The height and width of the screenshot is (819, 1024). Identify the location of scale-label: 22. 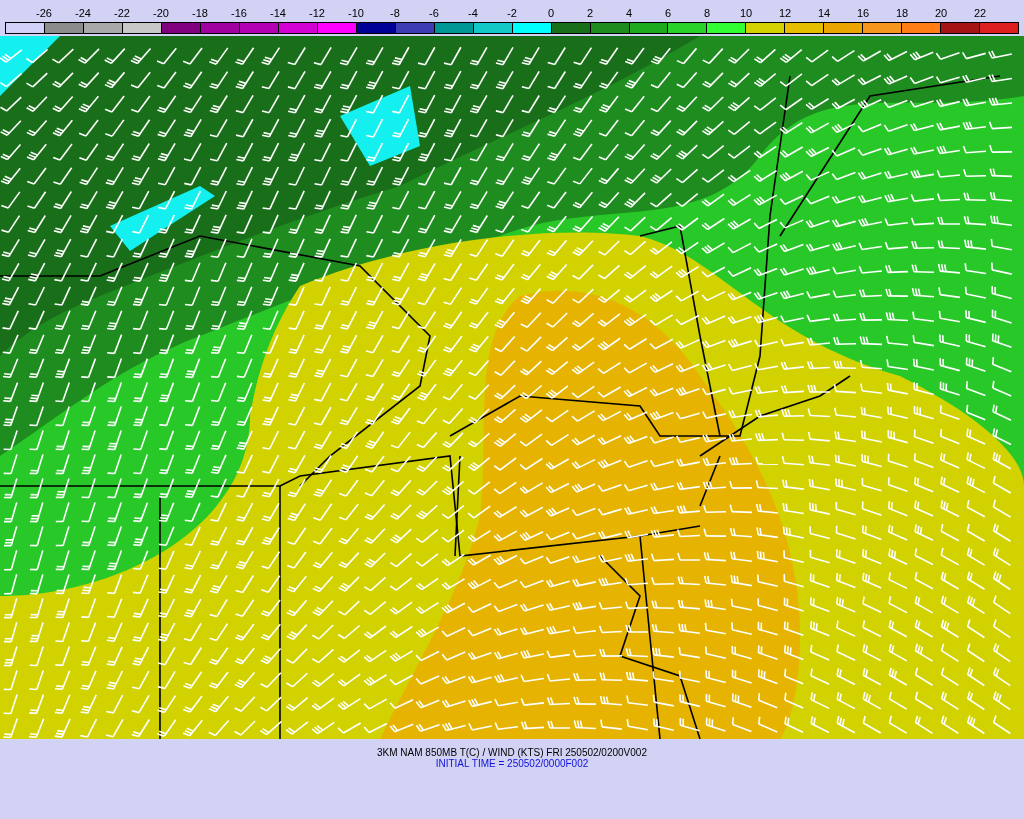
(980, 13).